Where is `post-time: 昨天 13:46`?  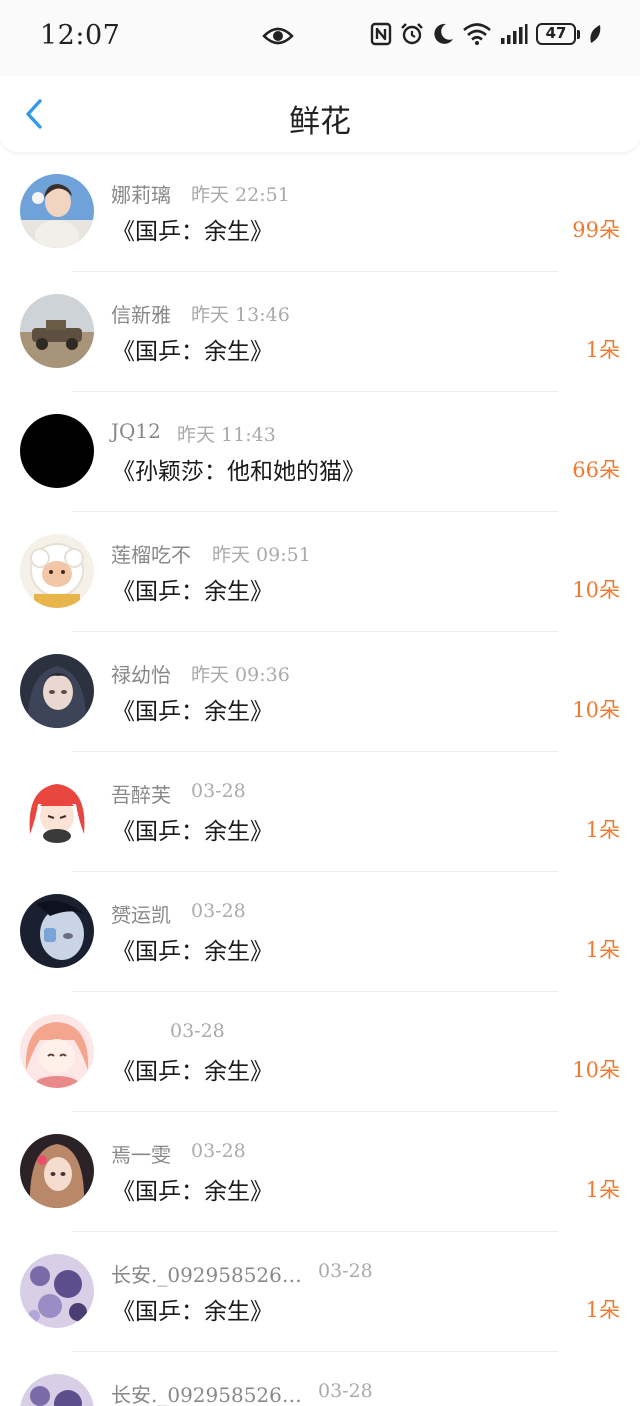
post-time: 昨天 13:46 is located at coordinates (240, 315).